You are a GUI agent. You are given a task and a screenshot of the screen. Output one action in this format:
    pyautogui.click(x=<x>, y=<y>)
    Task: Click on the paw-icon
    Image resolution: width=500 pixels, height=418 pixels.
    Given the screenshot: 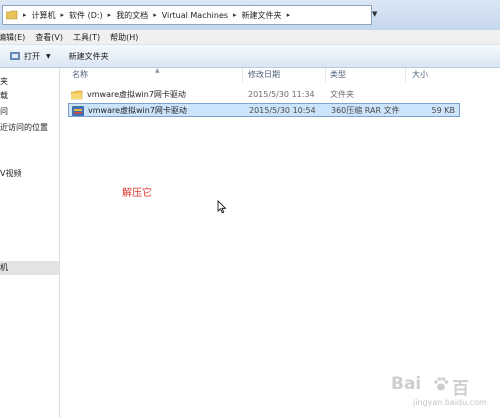 What is the action you would take?
    pyautogui.click(x=441, y=384)
    